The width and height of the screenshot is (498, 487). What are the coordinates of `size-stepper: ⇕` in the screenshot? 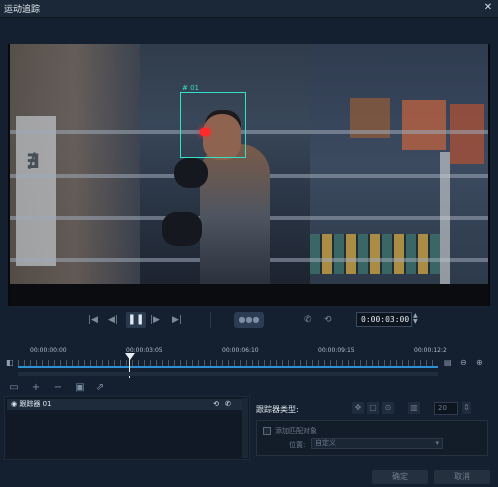 It's located at (466, 408).